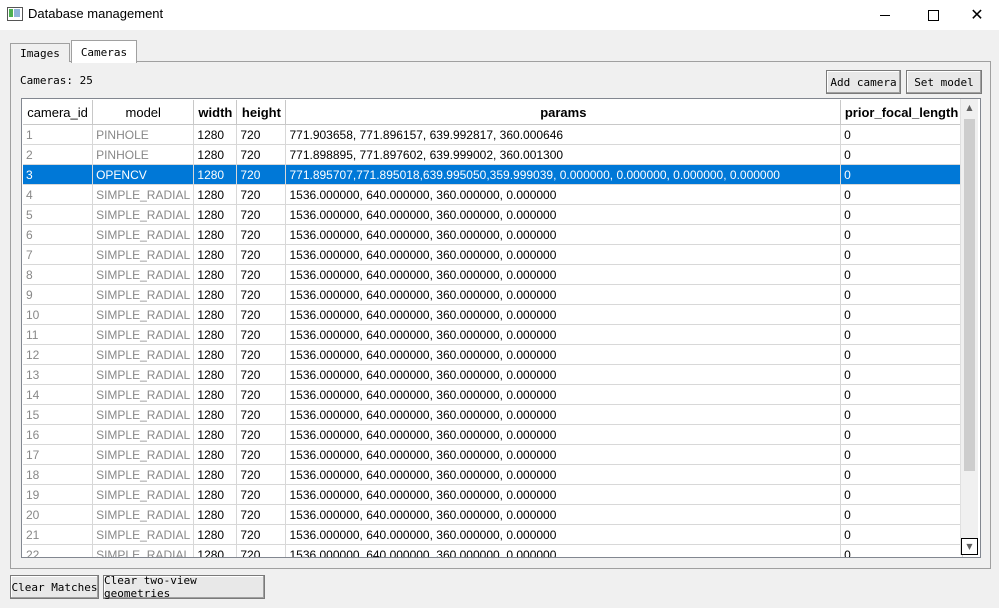  What do you see at coordinates (58, 334) in the screenshot?
I see `cell-camera-id: 11` at bounding box center [58, 334].